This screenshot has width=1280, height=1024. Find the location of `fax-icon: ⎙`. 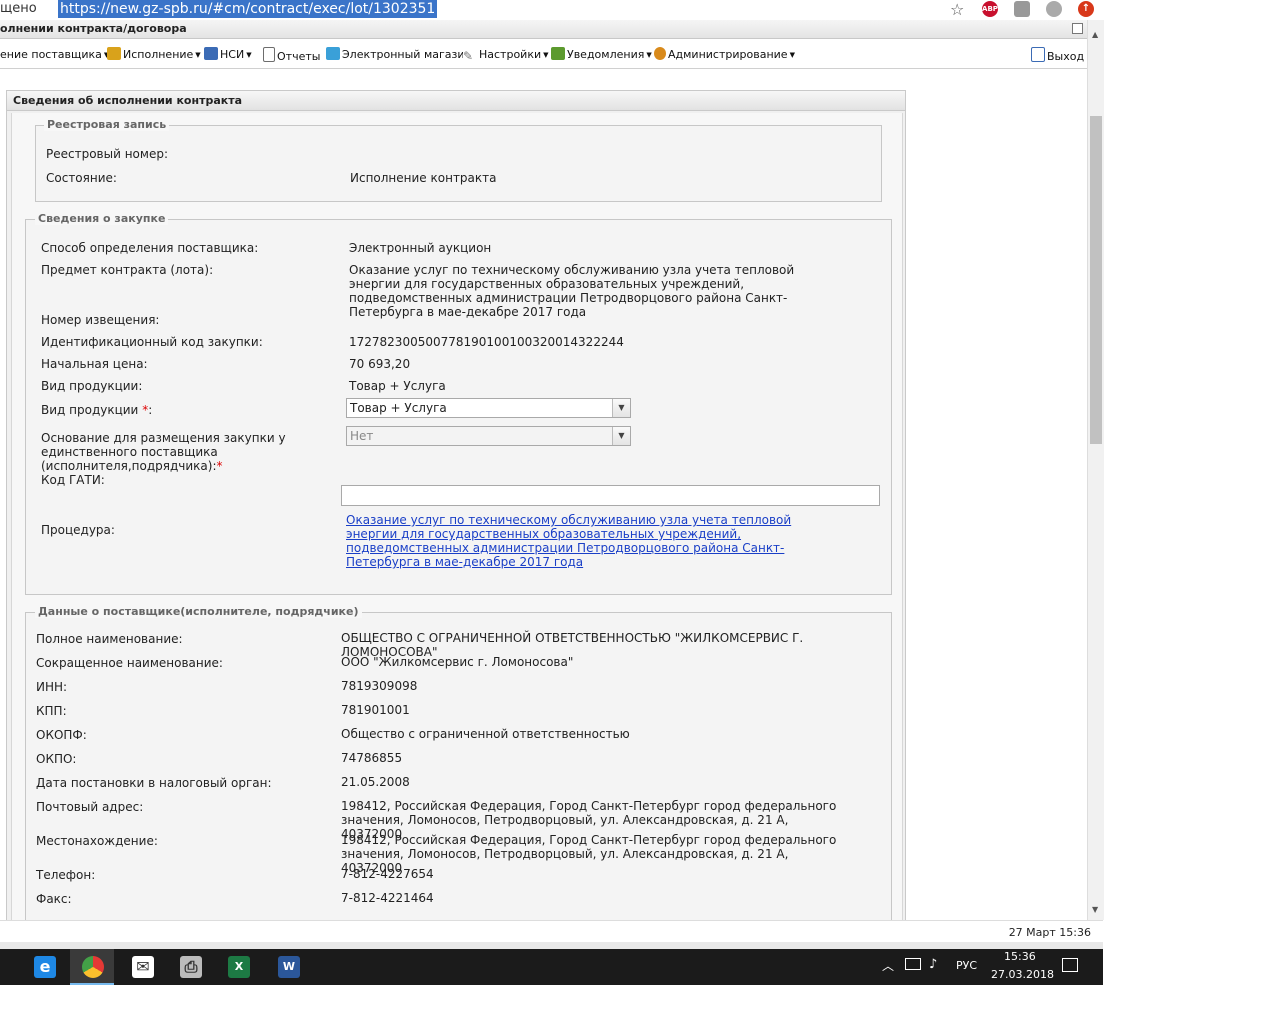

fax-icon: ⎙ is located at coordinates (191, 967).